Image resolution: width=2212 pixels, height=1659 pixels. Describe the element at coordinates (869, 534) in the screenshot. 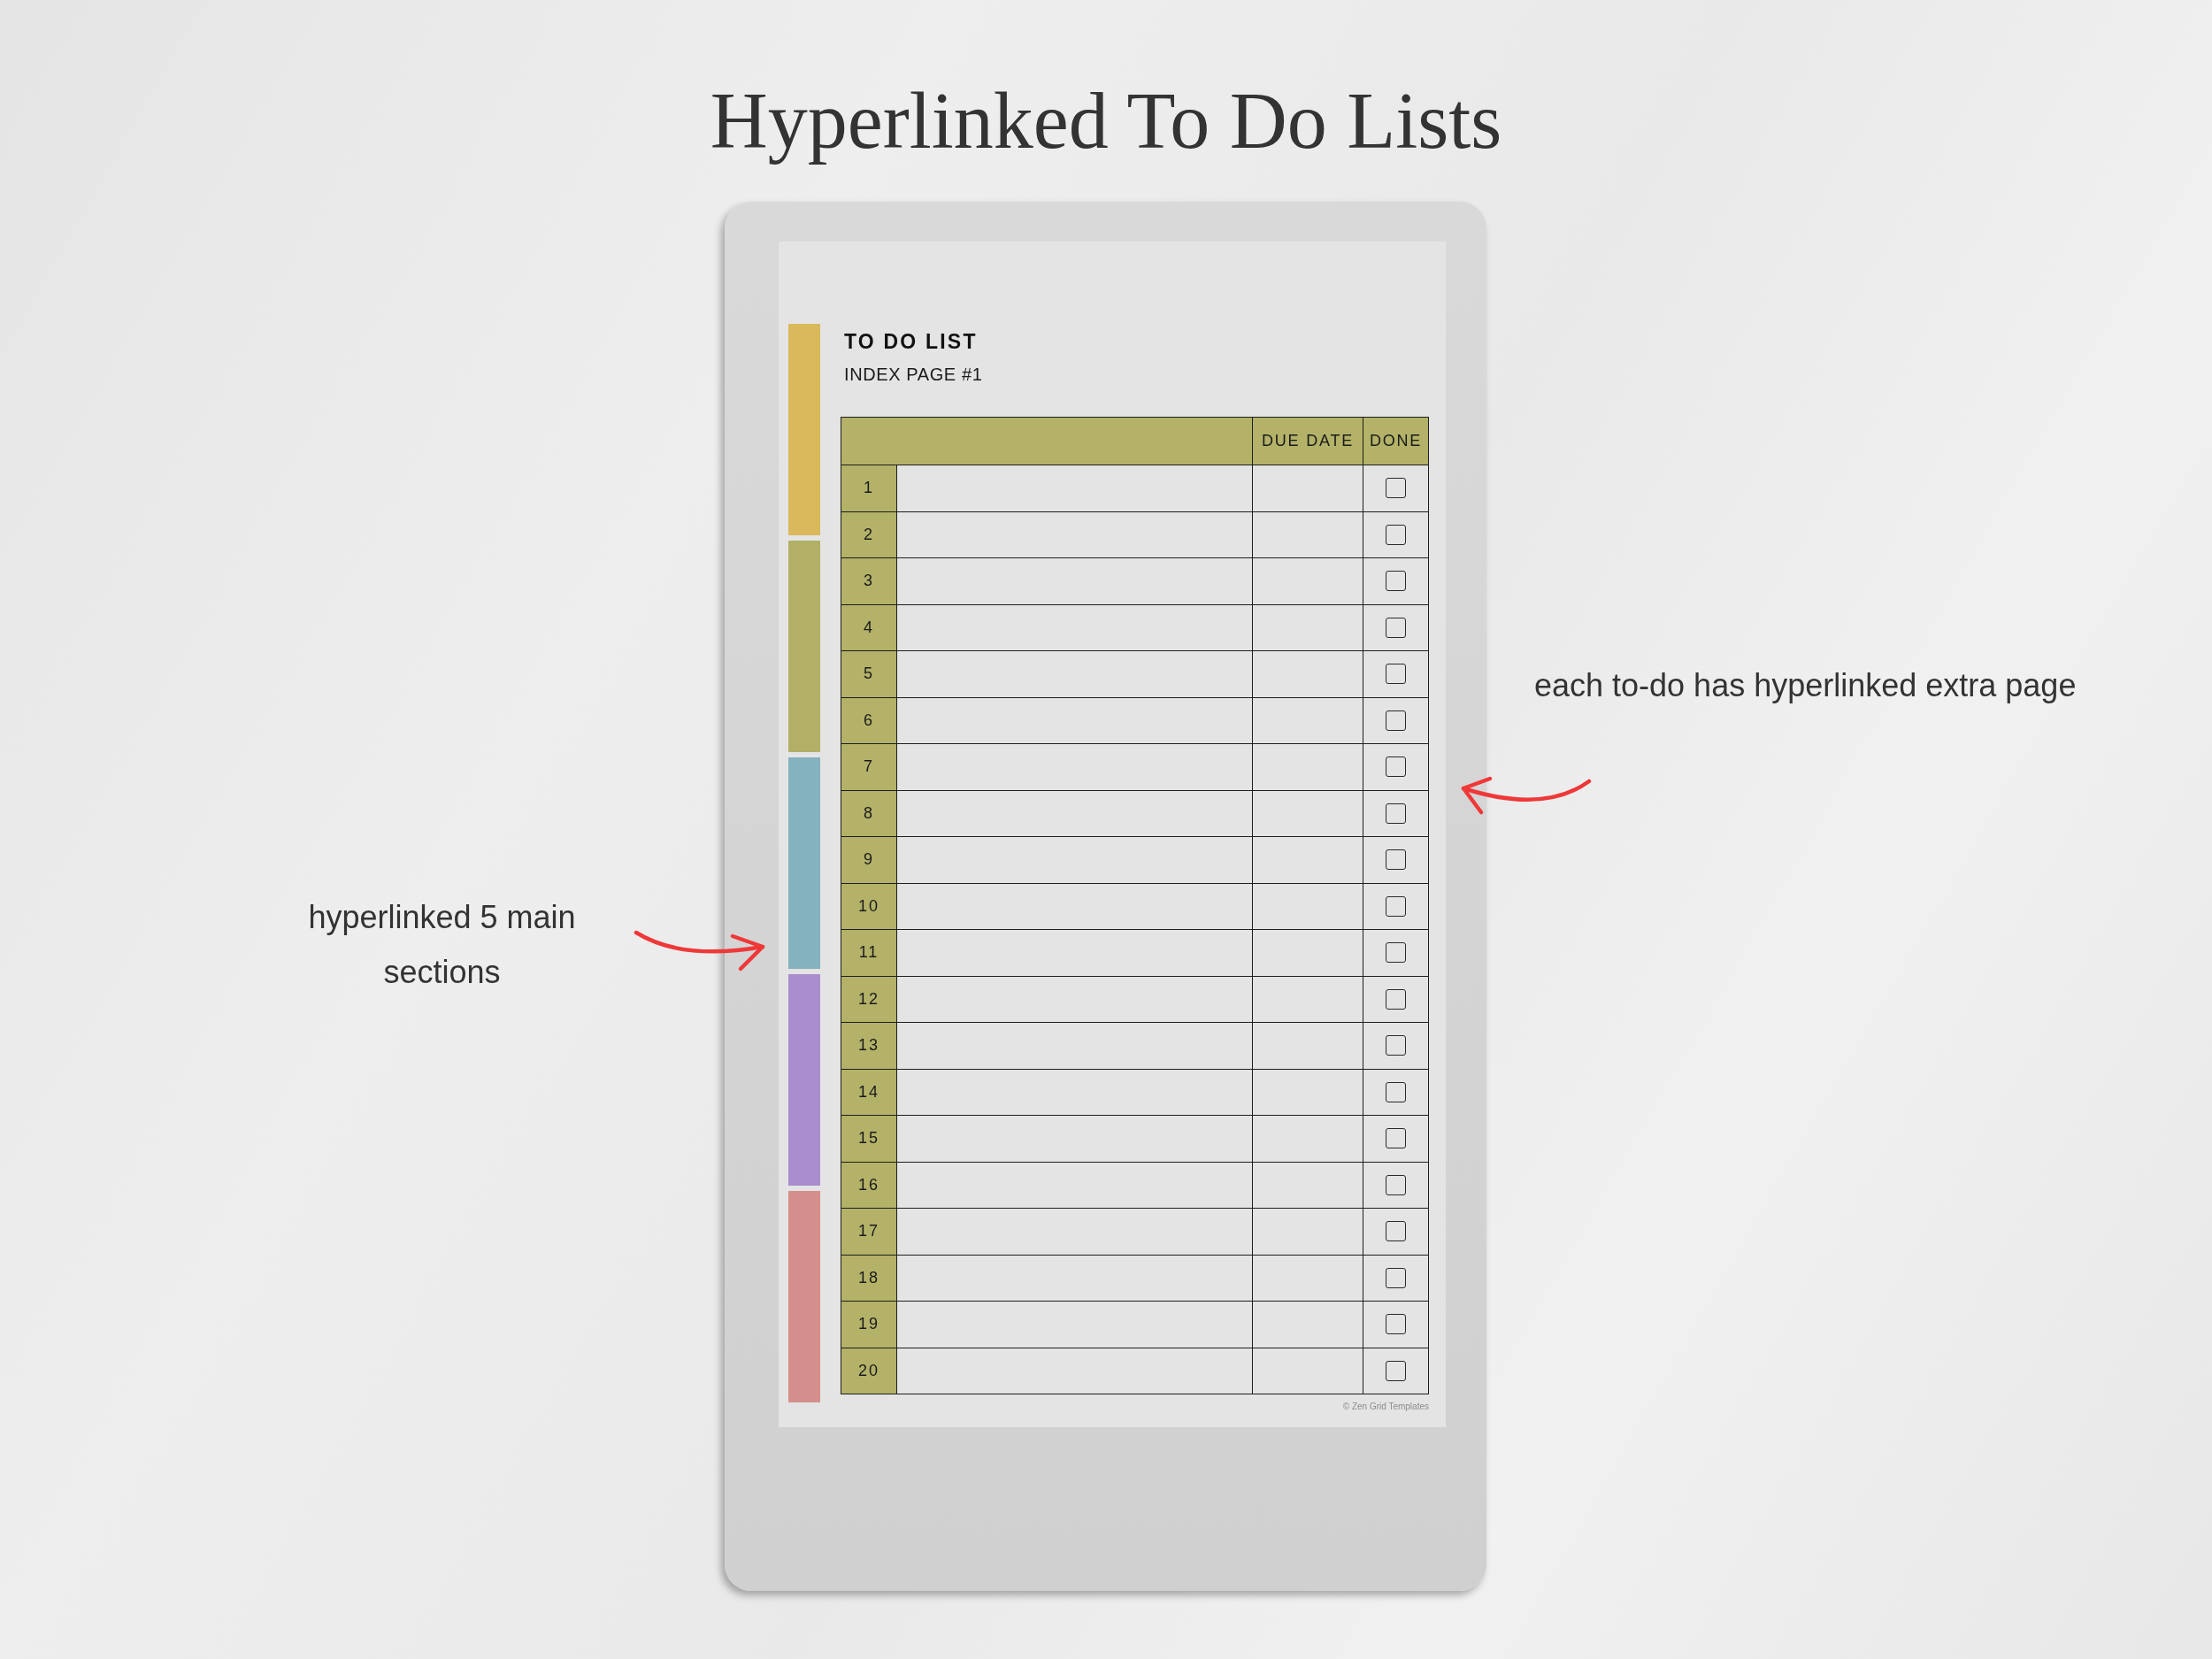

I see `row-number: 2` at that location.